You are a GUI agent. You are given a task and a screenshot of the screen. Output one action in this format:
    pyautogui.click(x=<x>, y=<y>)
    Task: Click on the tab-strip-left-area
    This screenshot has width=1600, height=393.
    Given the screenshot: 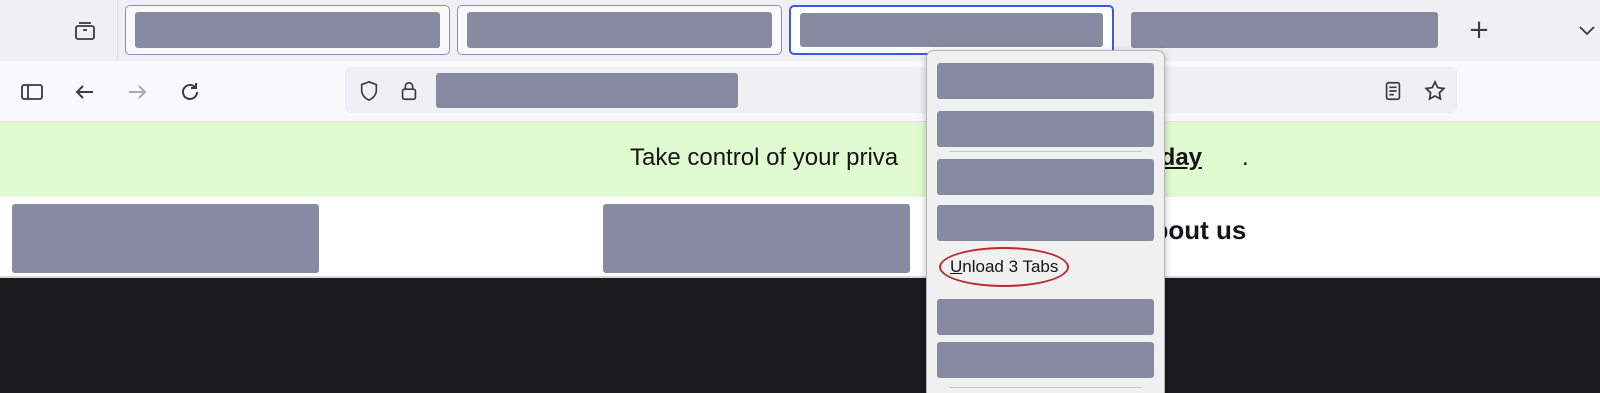 What is the action you would take?
    pyautogui.click(x=59, y=30)
    